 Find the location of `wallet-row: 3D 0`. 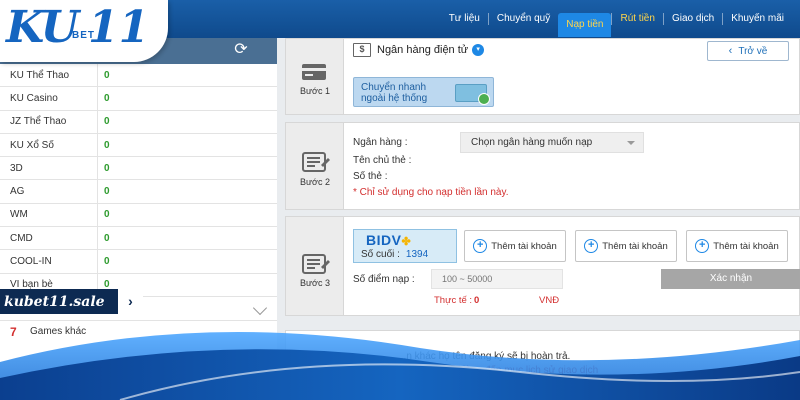

wallet-row: 3D 0 is located at coordinates (138, 169).